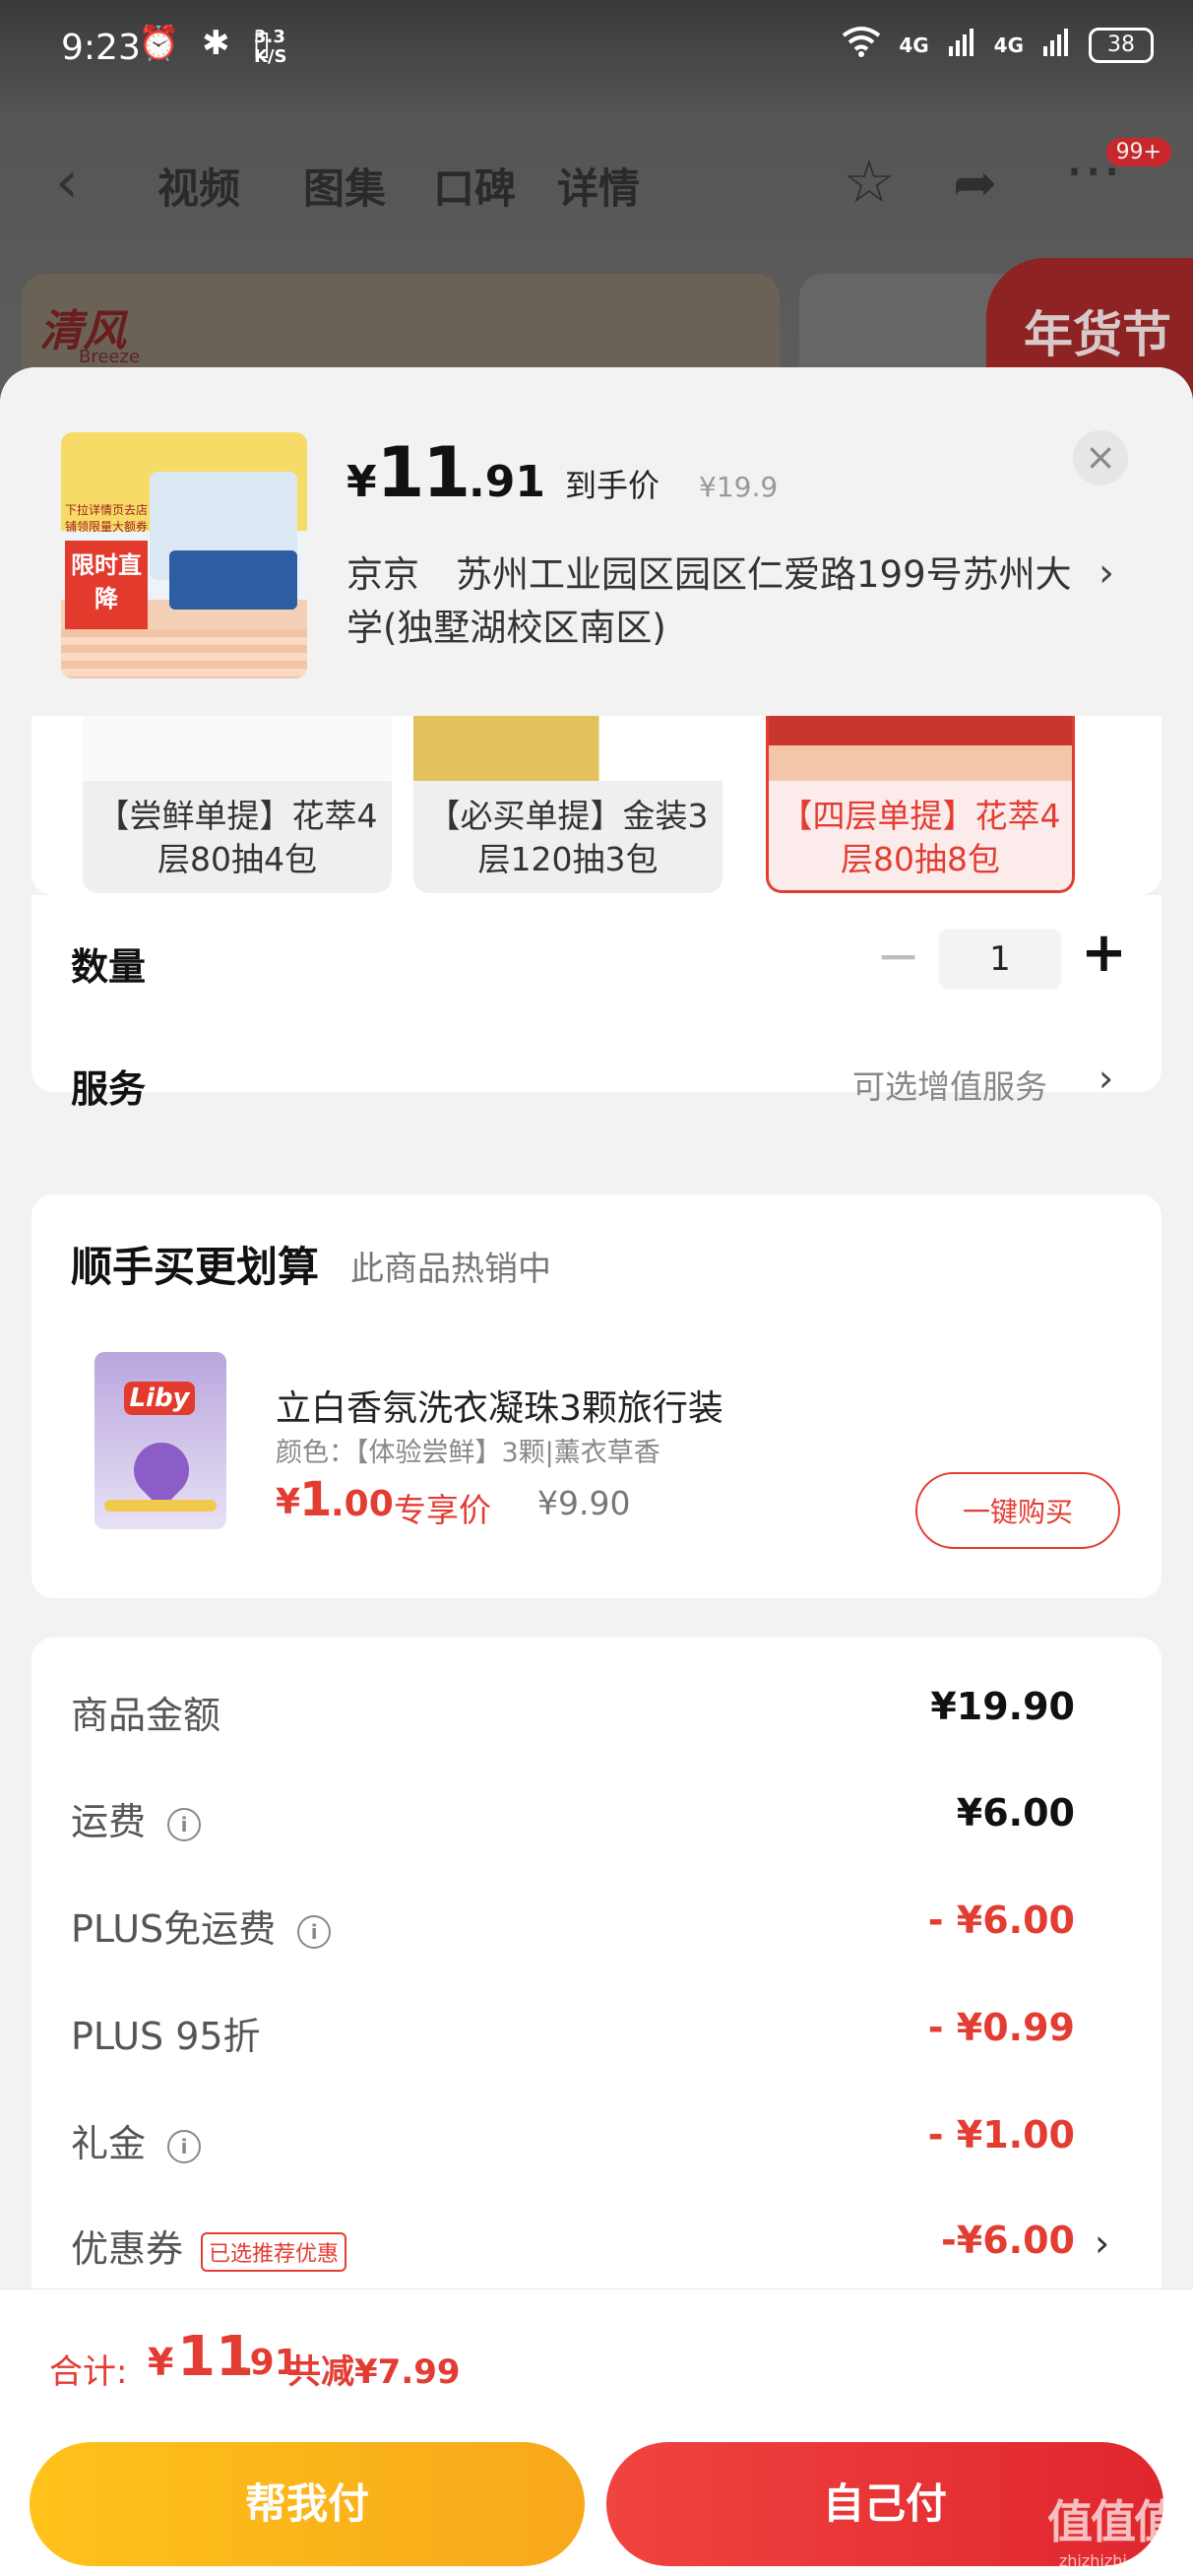 The width and height of the screenshot is (1193, 2576). I want to click on price-integer: 11, so click(423, 472).